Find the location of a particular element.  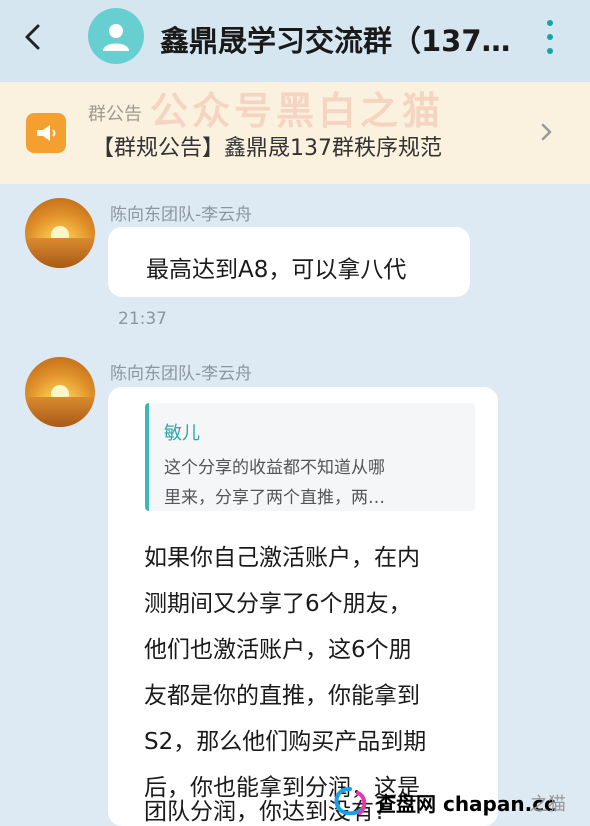

message-text-line: S2，那么他们购买产品到期 is located at coordinates (285, 742).